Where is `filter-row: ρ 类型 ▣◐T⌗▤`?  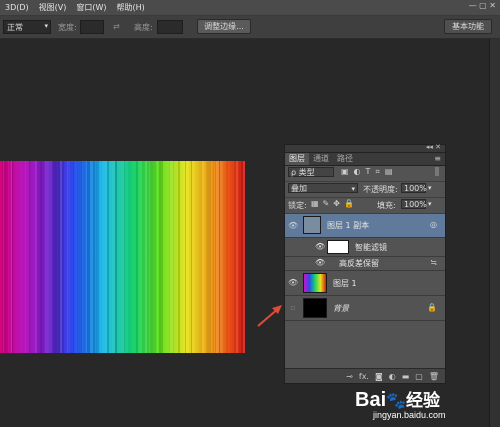 filter-row: ρ 类型 ▣◐T⌗▤ is located at coordinates (365, 174).